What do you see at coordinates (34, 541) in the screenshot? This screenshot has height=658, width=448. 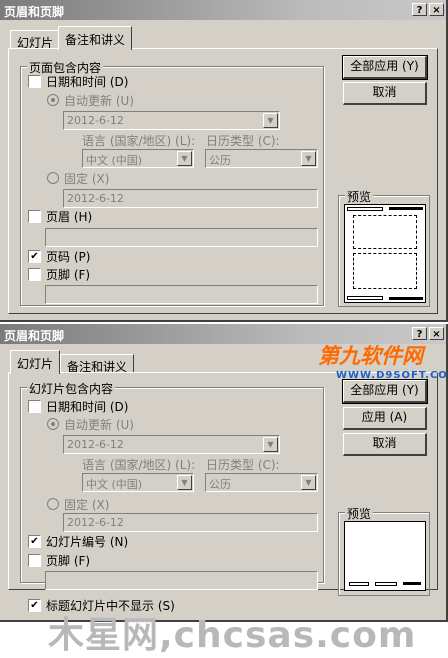 I see `slide-number-checkbox: ✔` at bounding box center [34, 541].